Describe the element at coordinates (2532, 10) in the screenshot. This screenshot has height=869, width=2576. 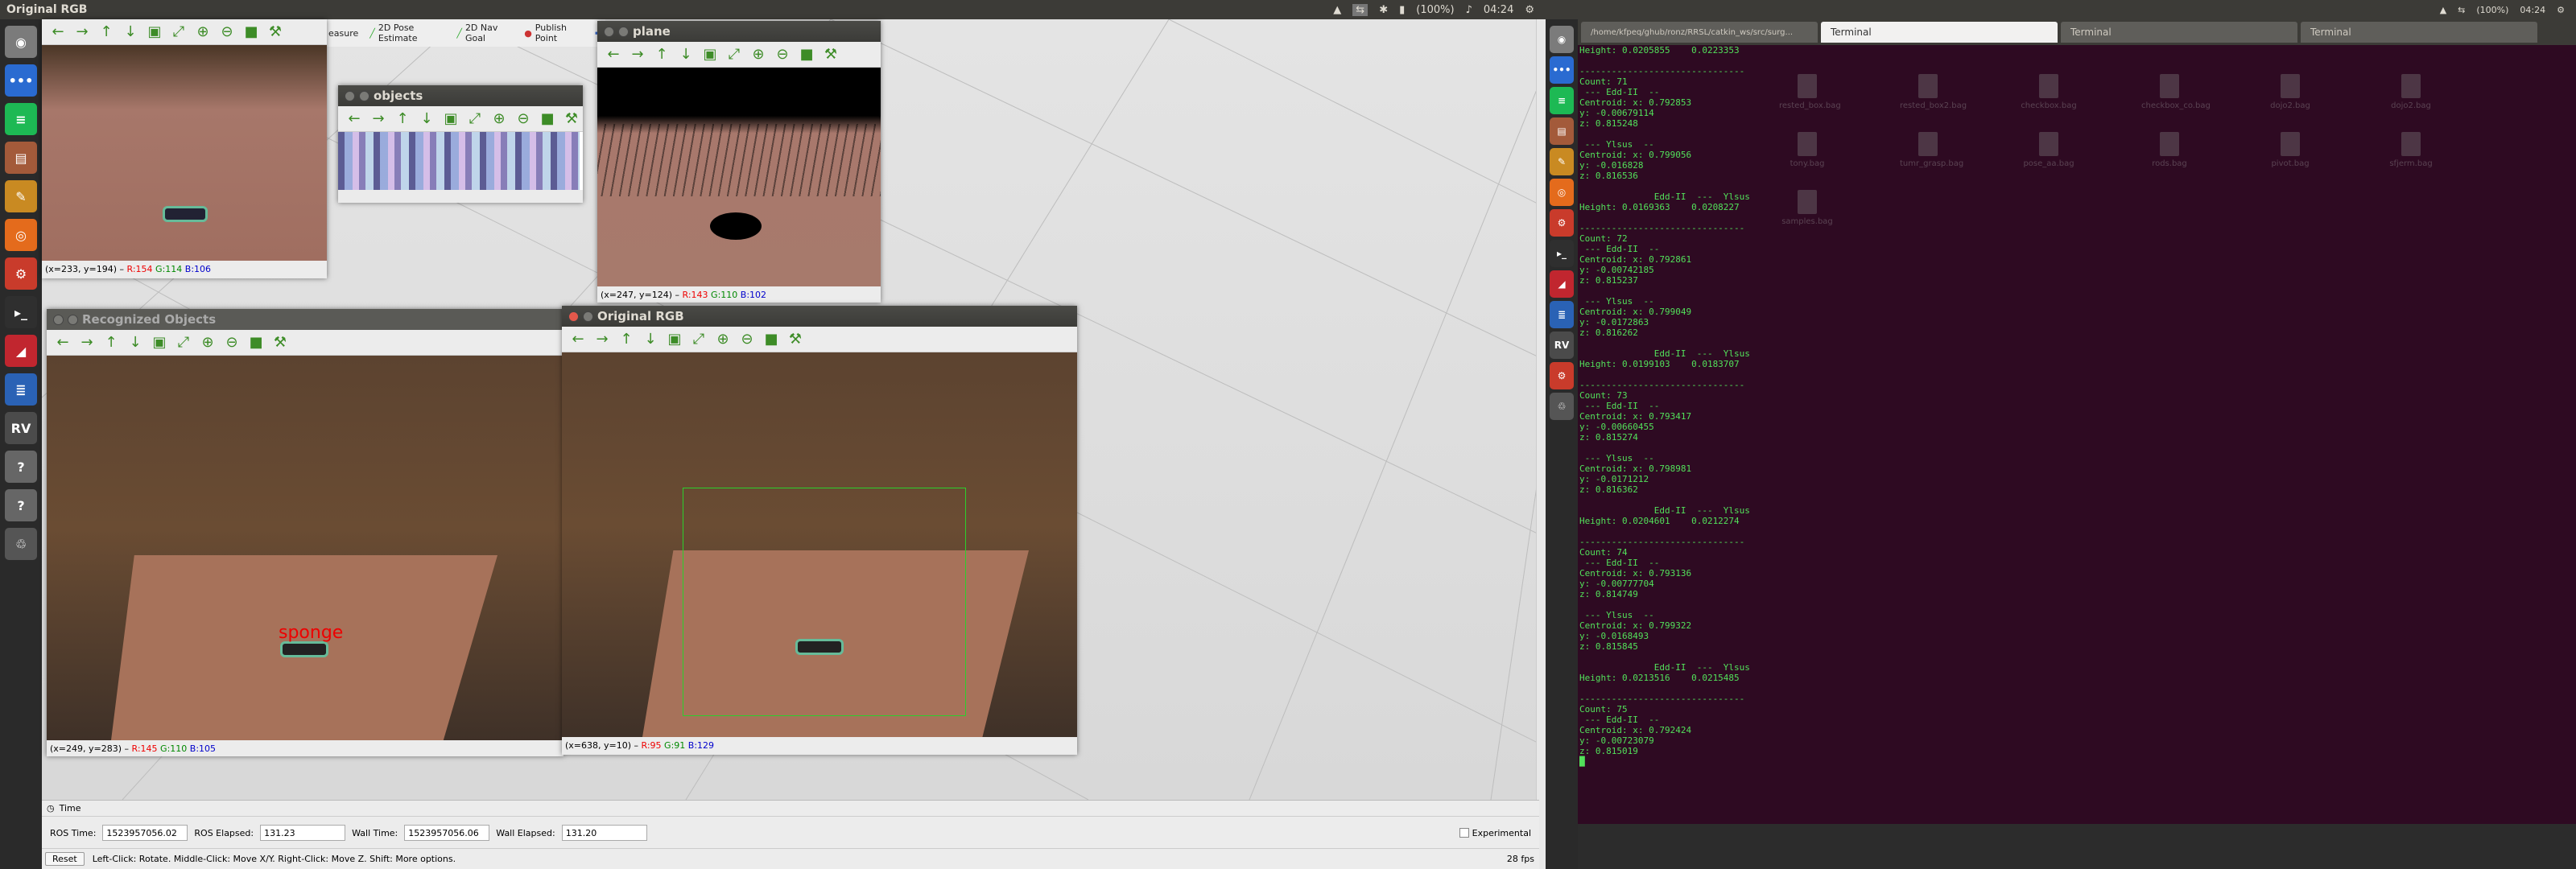
I see `clock: 04:24` at that location.